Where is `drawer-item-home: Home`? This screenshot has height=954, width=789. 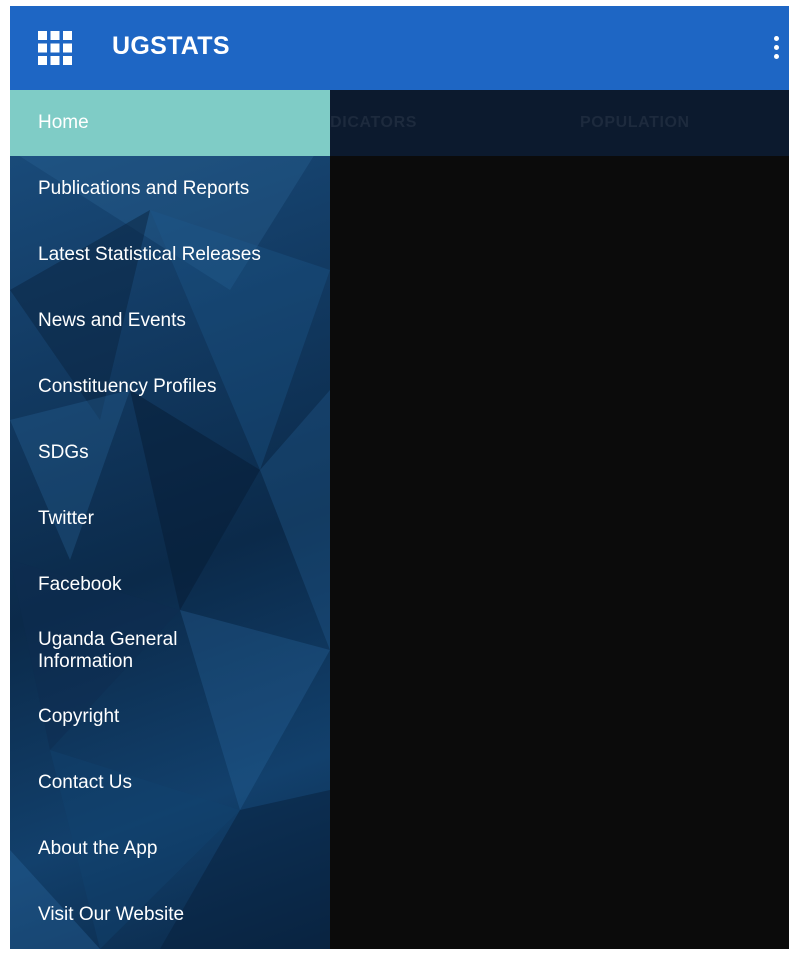 drawer-item-home: Home is located at coordinates (170, 123).